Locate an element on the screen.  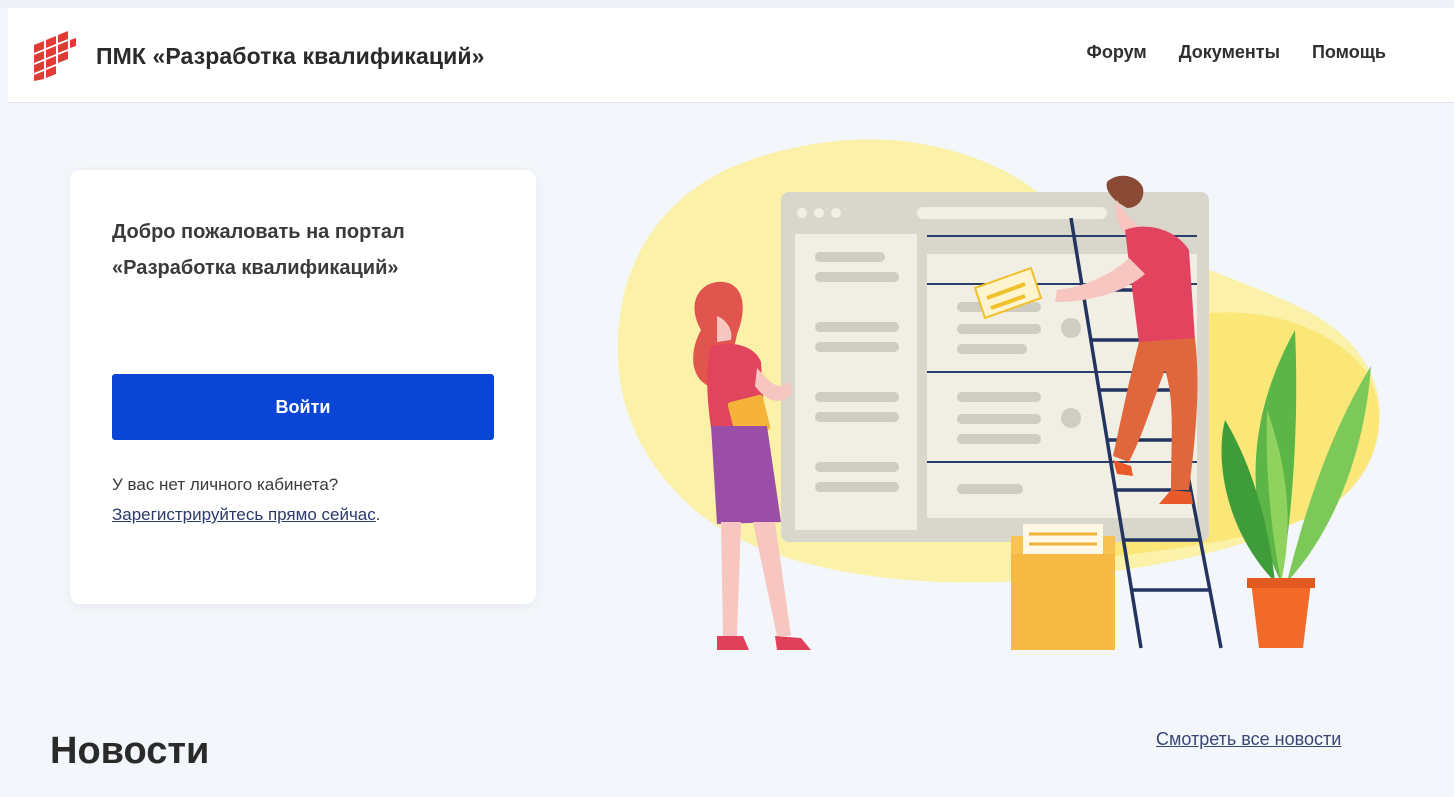
top-strip is located at coordinates (727, 4).